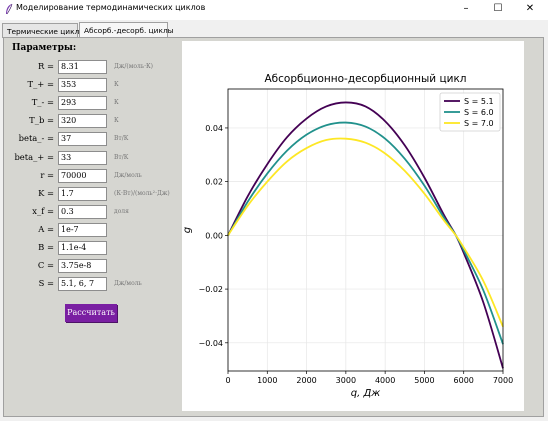 The width and height of the screenshot is (548, 421). What do you see at coordinates (346, 380) in the screenshot?
I see `x-tick-label: 3000` at bounding box center [346, 380].